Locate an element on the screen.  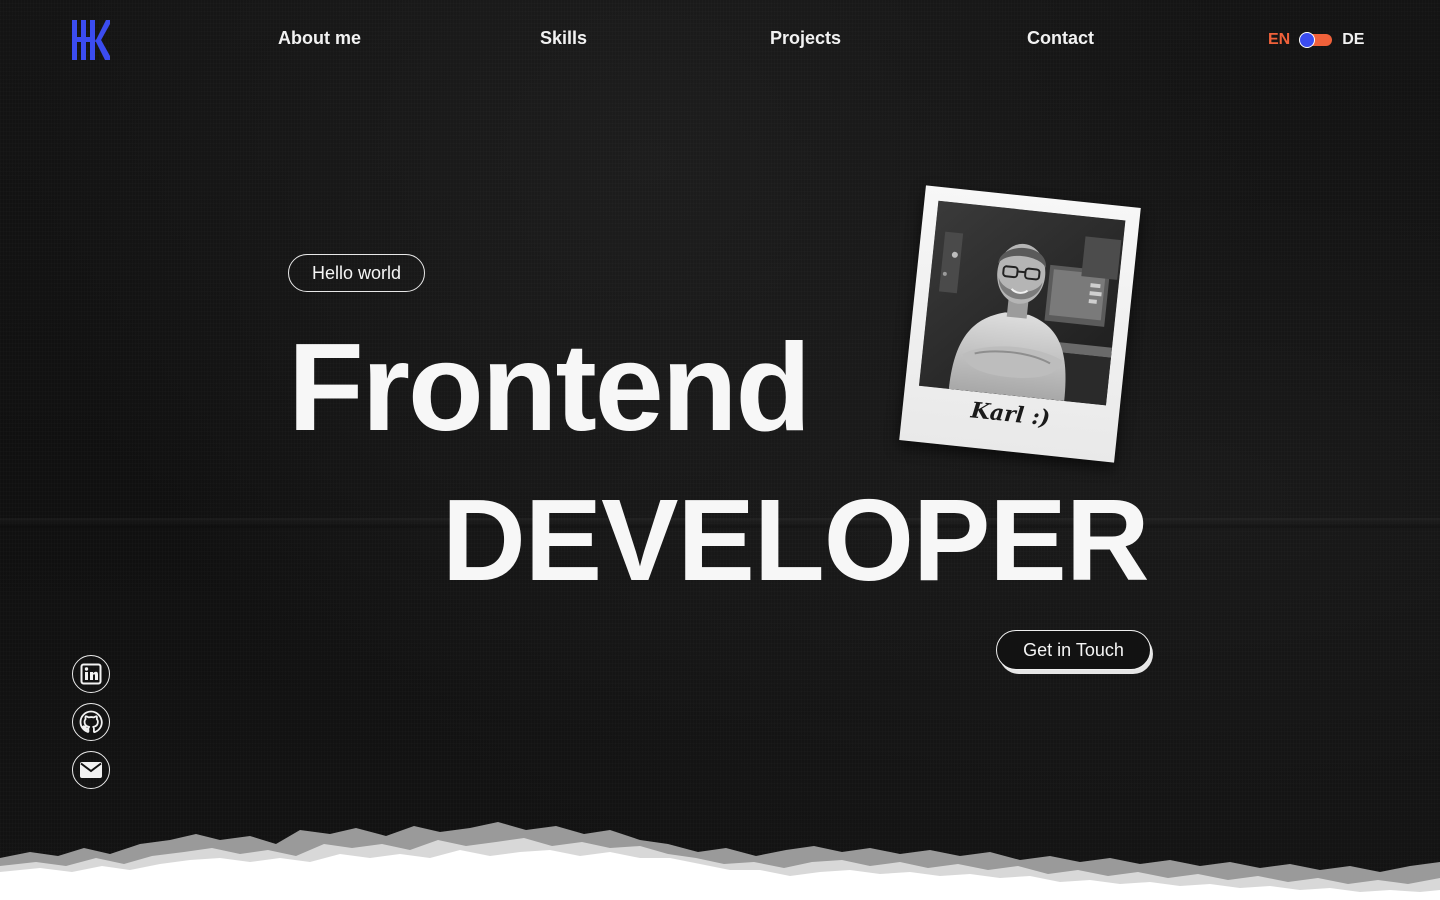
logo is located at coordinates (91, 40).